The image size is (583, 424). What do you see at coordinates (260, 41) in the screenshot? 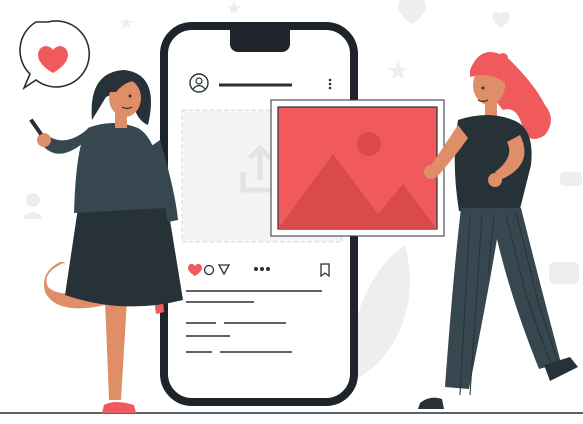
I see `phone-notch` at bounding box center [260, 41].